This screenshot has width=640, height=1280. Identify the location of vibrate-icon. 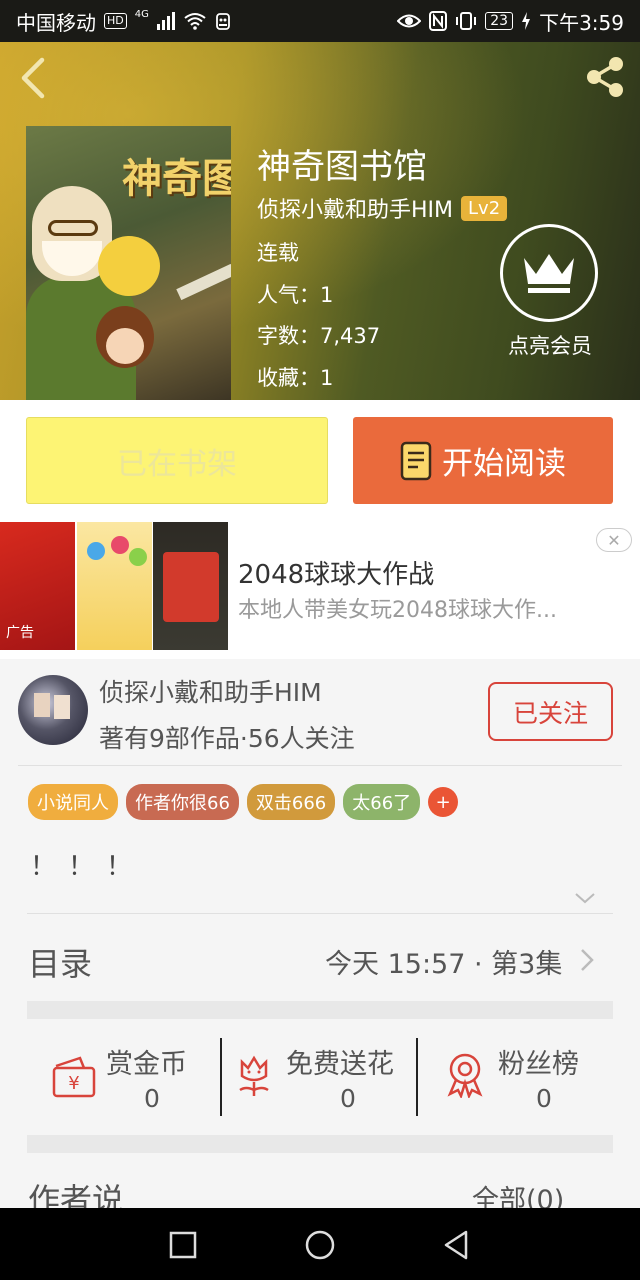
(466, 21).